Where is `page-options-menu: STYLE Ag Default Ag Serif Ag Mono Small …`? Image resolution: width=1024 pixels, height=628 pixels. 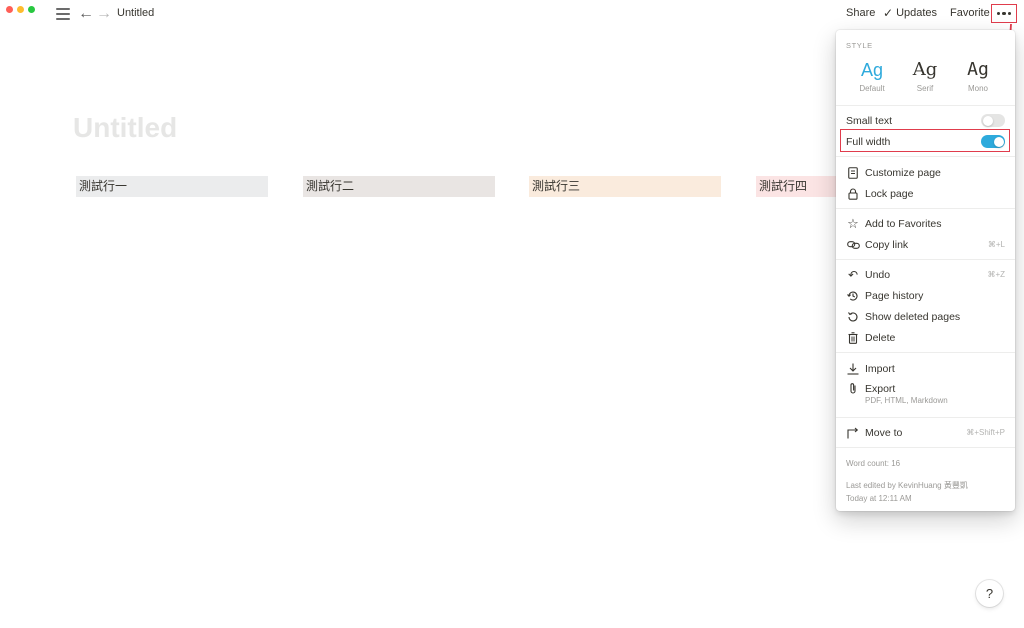
page-options-menu: STYLE Ag Default Ag Serif Ag Mono Small … is located at coordinates (925, 270).